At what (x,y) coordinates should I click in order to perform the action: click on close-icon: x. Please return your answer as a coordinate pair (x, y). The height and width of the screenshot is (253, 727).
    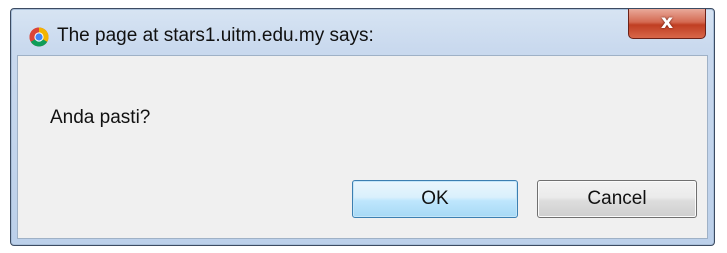
    Looking at the image, I should click on (667, 22).